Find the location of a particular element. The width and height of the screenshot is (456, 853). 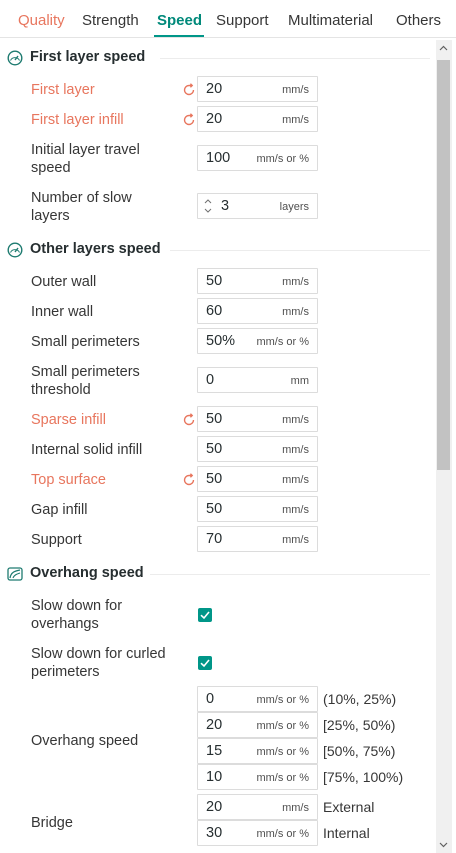

stepper-arrows-icon is located at coordinates (208, 206).